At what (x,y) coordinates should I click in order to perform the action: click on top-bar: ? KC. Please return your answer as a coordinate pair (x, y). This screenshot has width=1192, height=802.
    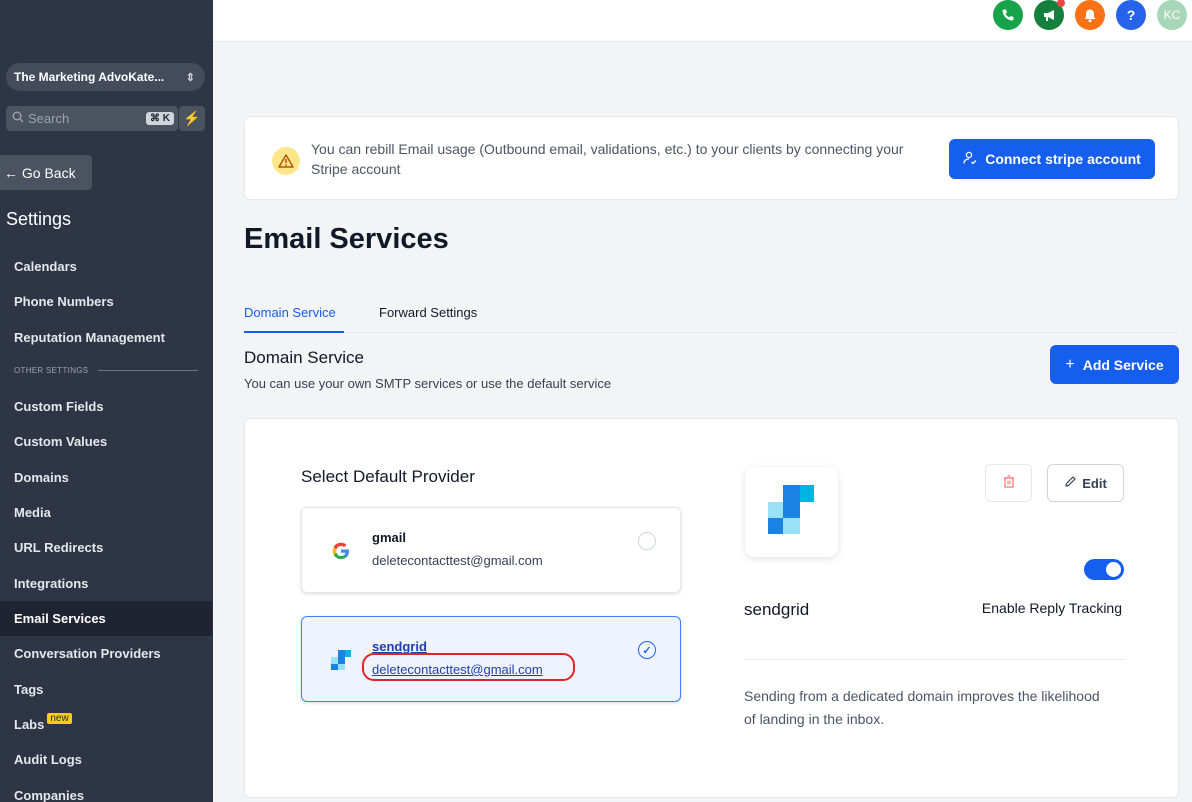
    Looking at the image, I should click on (702, 21).